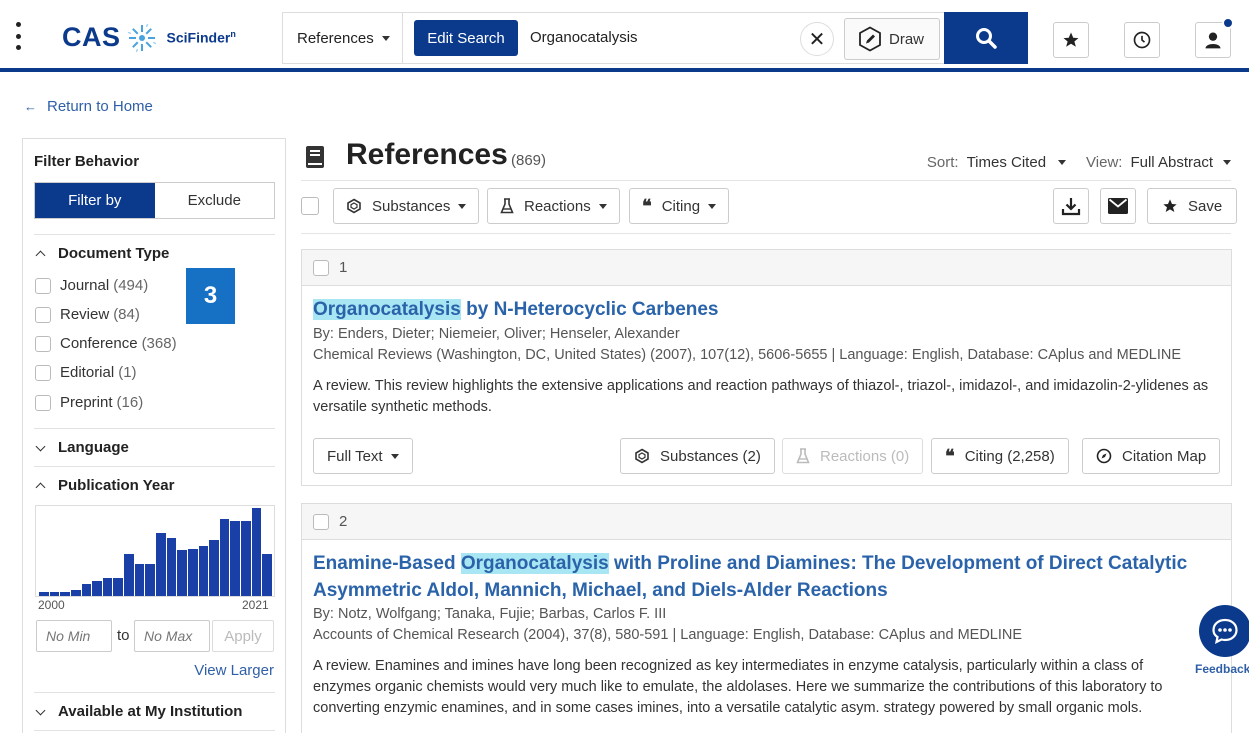  I want to click on result-citing-button: ❝ Citing (2,258), so click(1000, 456).